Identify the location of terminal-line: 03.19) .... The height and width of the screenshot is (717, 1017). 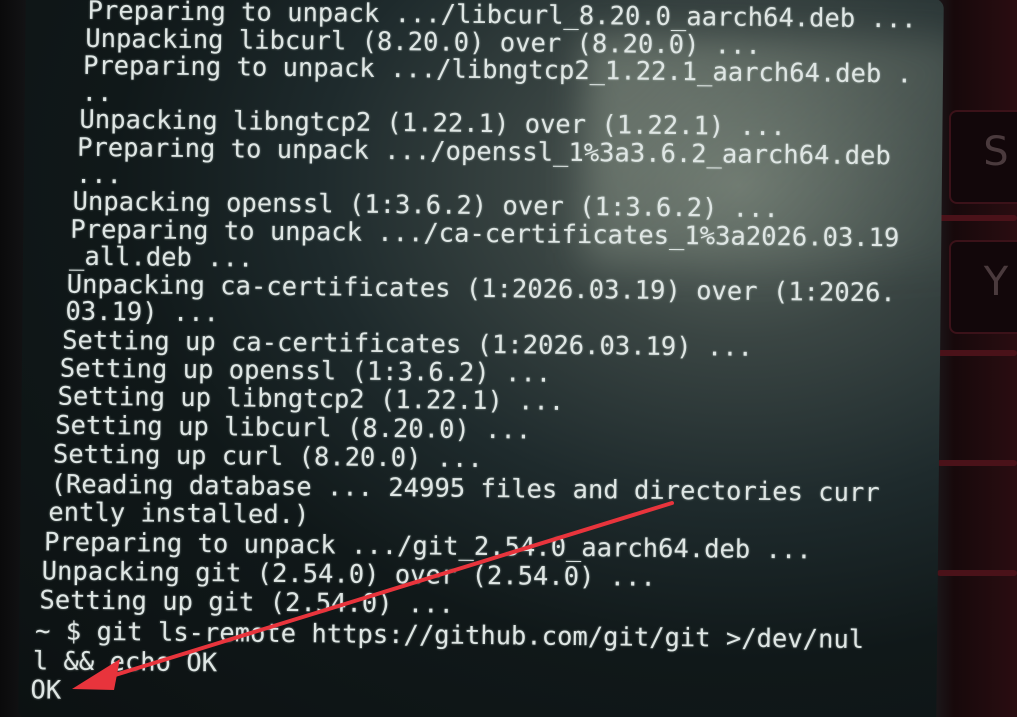
(142, 312).